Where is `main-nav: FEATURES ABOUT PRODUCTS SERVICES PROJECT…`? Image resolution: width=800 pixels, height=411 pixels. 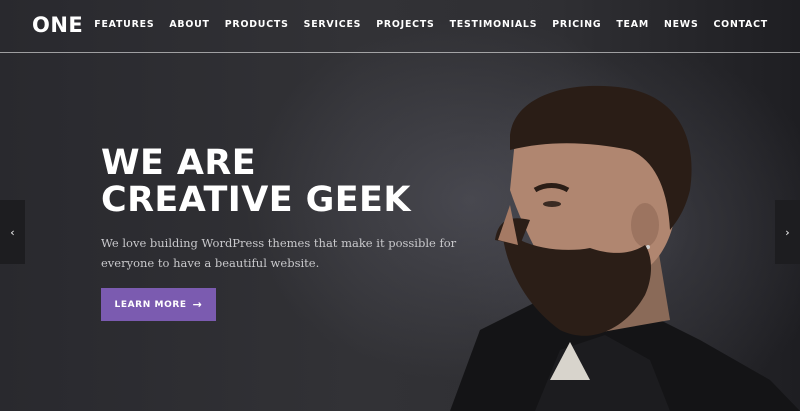 main-nav: FEATURES ABOUT PRODUCTS SERVICES PROJECT… is located at coordinates (423, 24).